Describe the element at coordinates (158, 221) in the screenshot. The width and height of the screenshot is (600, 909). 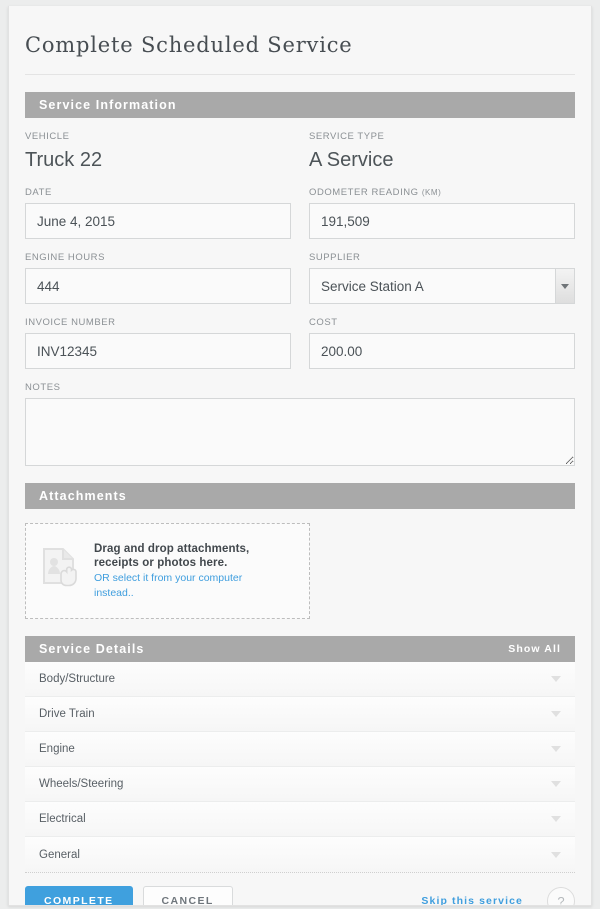
I see `date-input` at that location.